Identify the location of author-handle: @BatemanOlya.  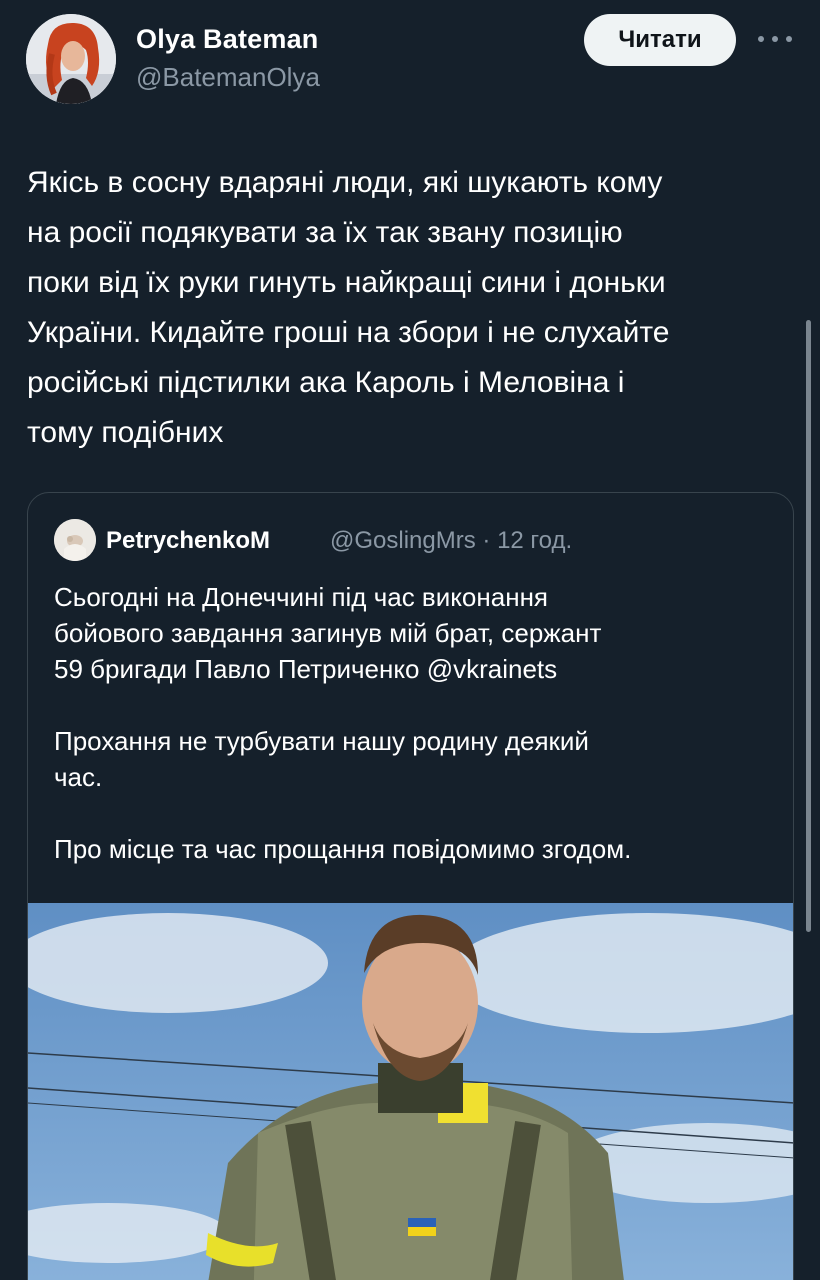
(228, 77).